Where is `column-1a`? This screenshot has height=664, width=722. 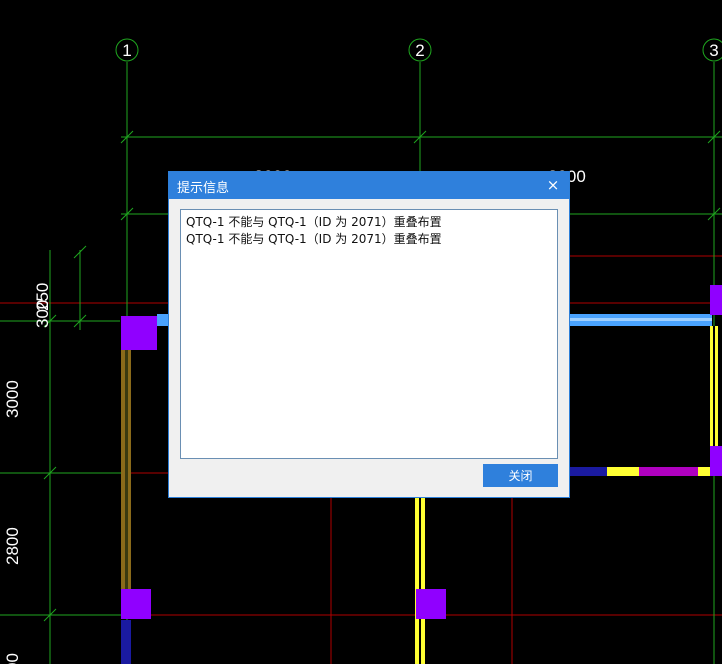 column-1a is located at coordinates (139, 333).